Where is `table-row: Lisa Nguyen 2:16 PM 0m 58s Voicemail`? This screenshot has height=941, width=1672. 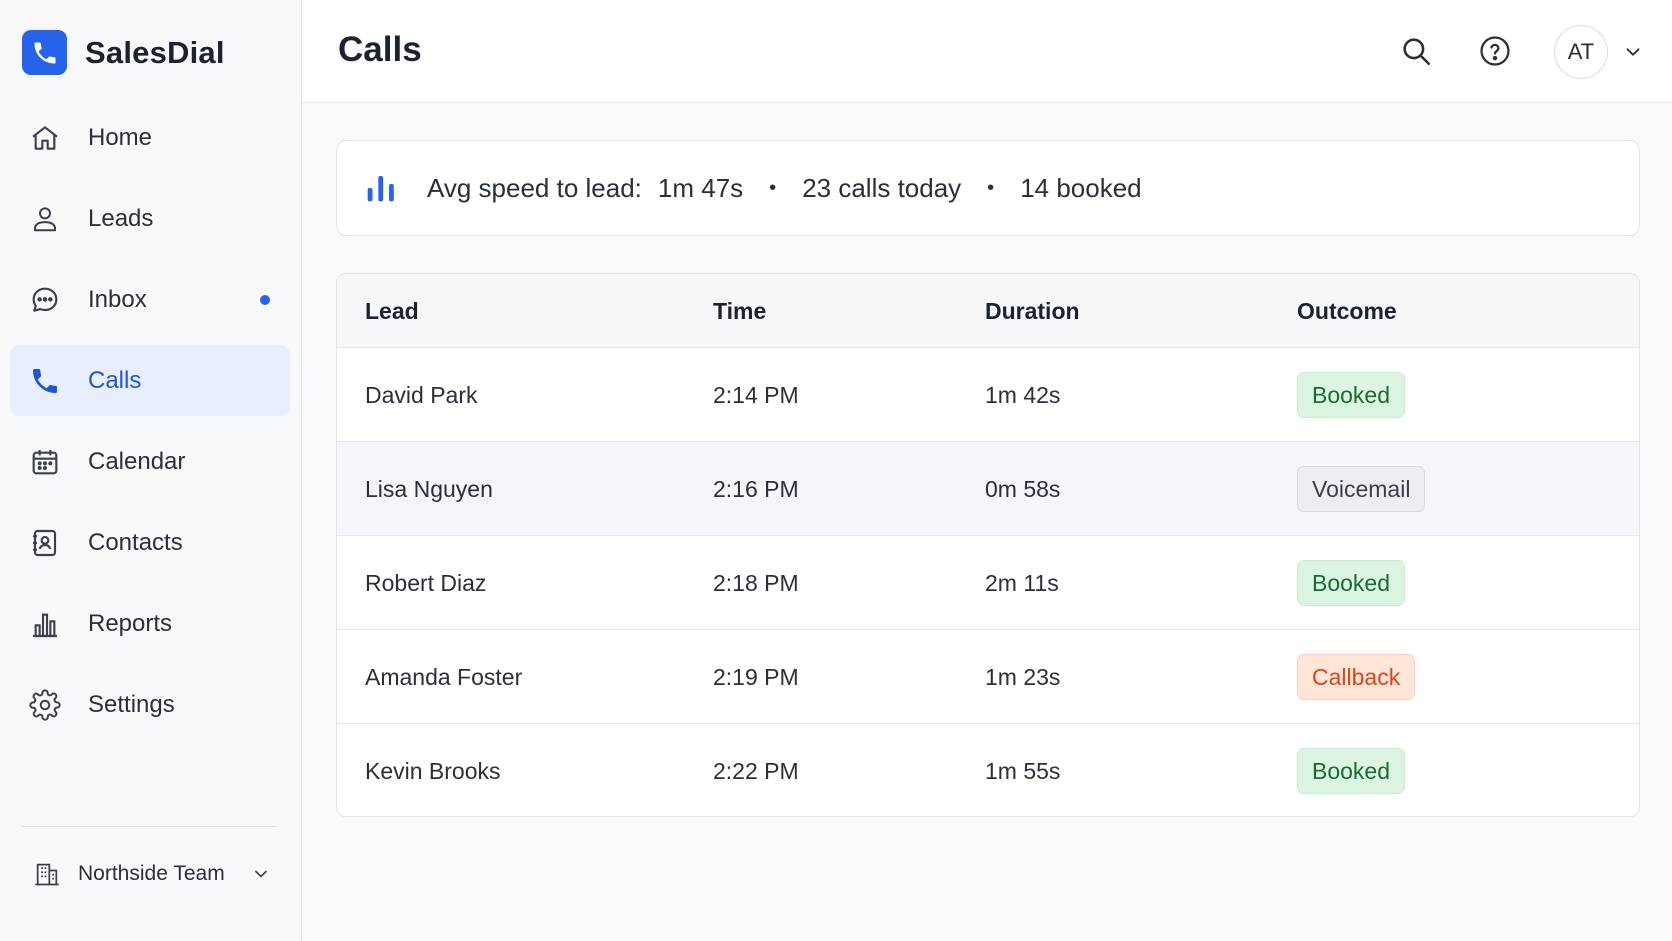 table-row: Lisa Nguyen 2:16 PM 0m 58s Voicemail is located at coordinates (988, 489).